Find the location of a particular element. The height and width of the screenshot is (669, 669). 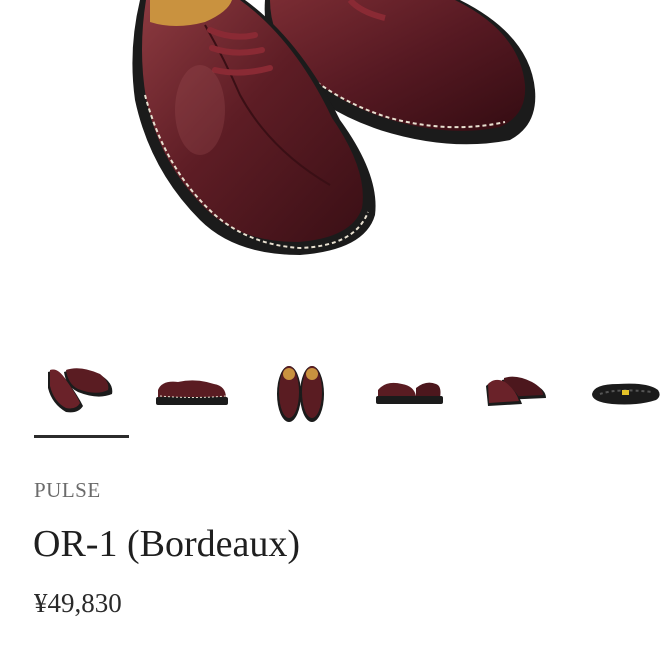

product-brand: PULSE is located at coordinates (67, 490).